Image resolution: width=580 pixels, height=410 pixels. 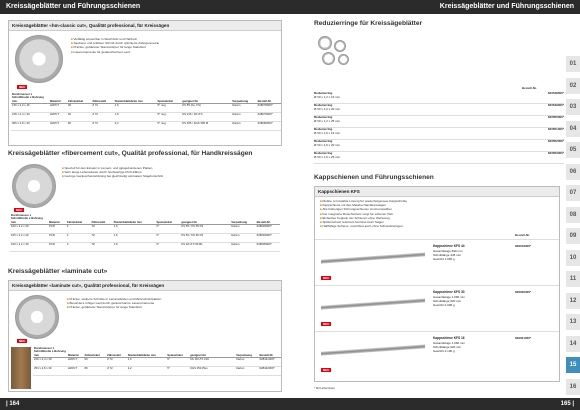 What do you see at coordinates (573, 193) in the screenshot?
I see `chapter-tab-07: 07` at bounding box center [573, 193].